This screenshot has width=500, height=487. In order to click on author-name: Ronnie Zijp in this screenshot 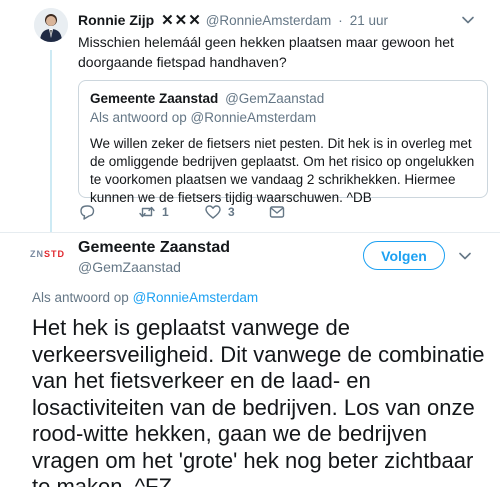, I will do `click(116, 20)`.